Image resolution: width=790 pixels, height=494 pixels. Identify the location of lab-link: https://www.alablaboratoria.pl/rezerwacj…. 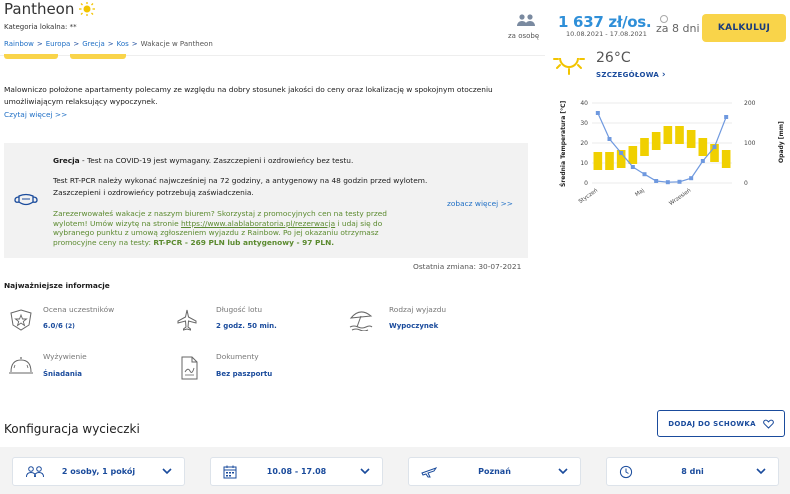
(258, 223).